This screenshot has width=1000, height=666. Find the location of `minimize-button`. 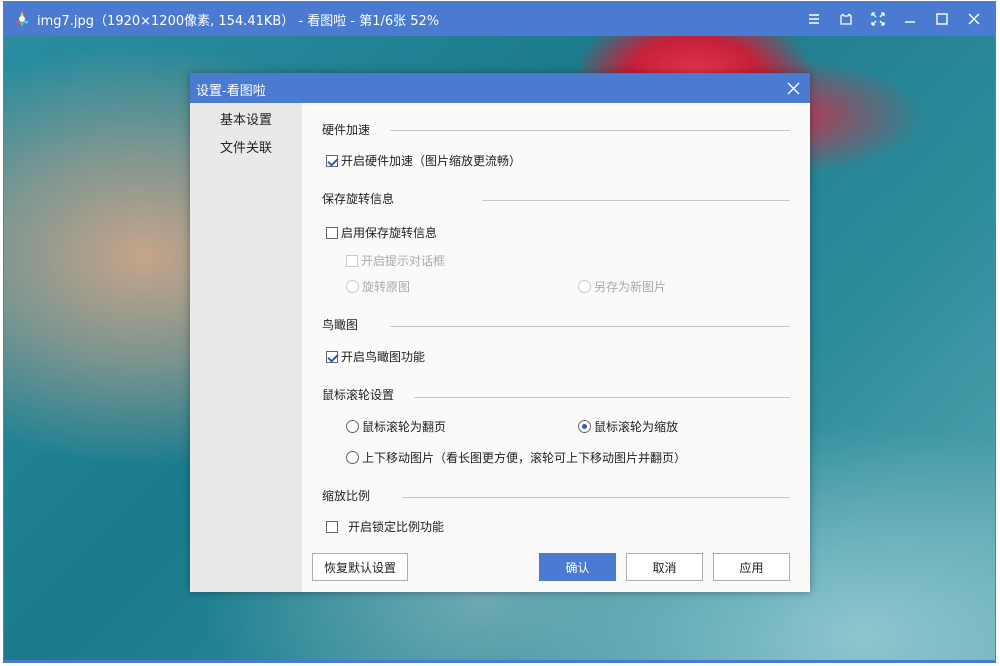

minimize-button is located at coordinates (910, 18).